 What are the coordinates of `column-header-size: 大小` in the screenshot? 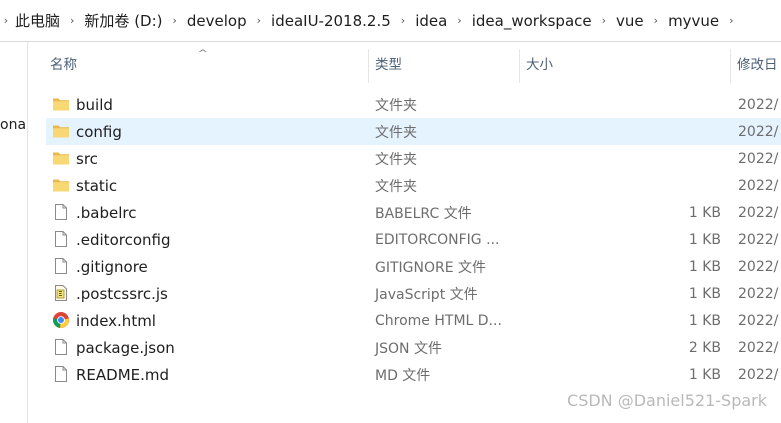 It's located at (625, 63).